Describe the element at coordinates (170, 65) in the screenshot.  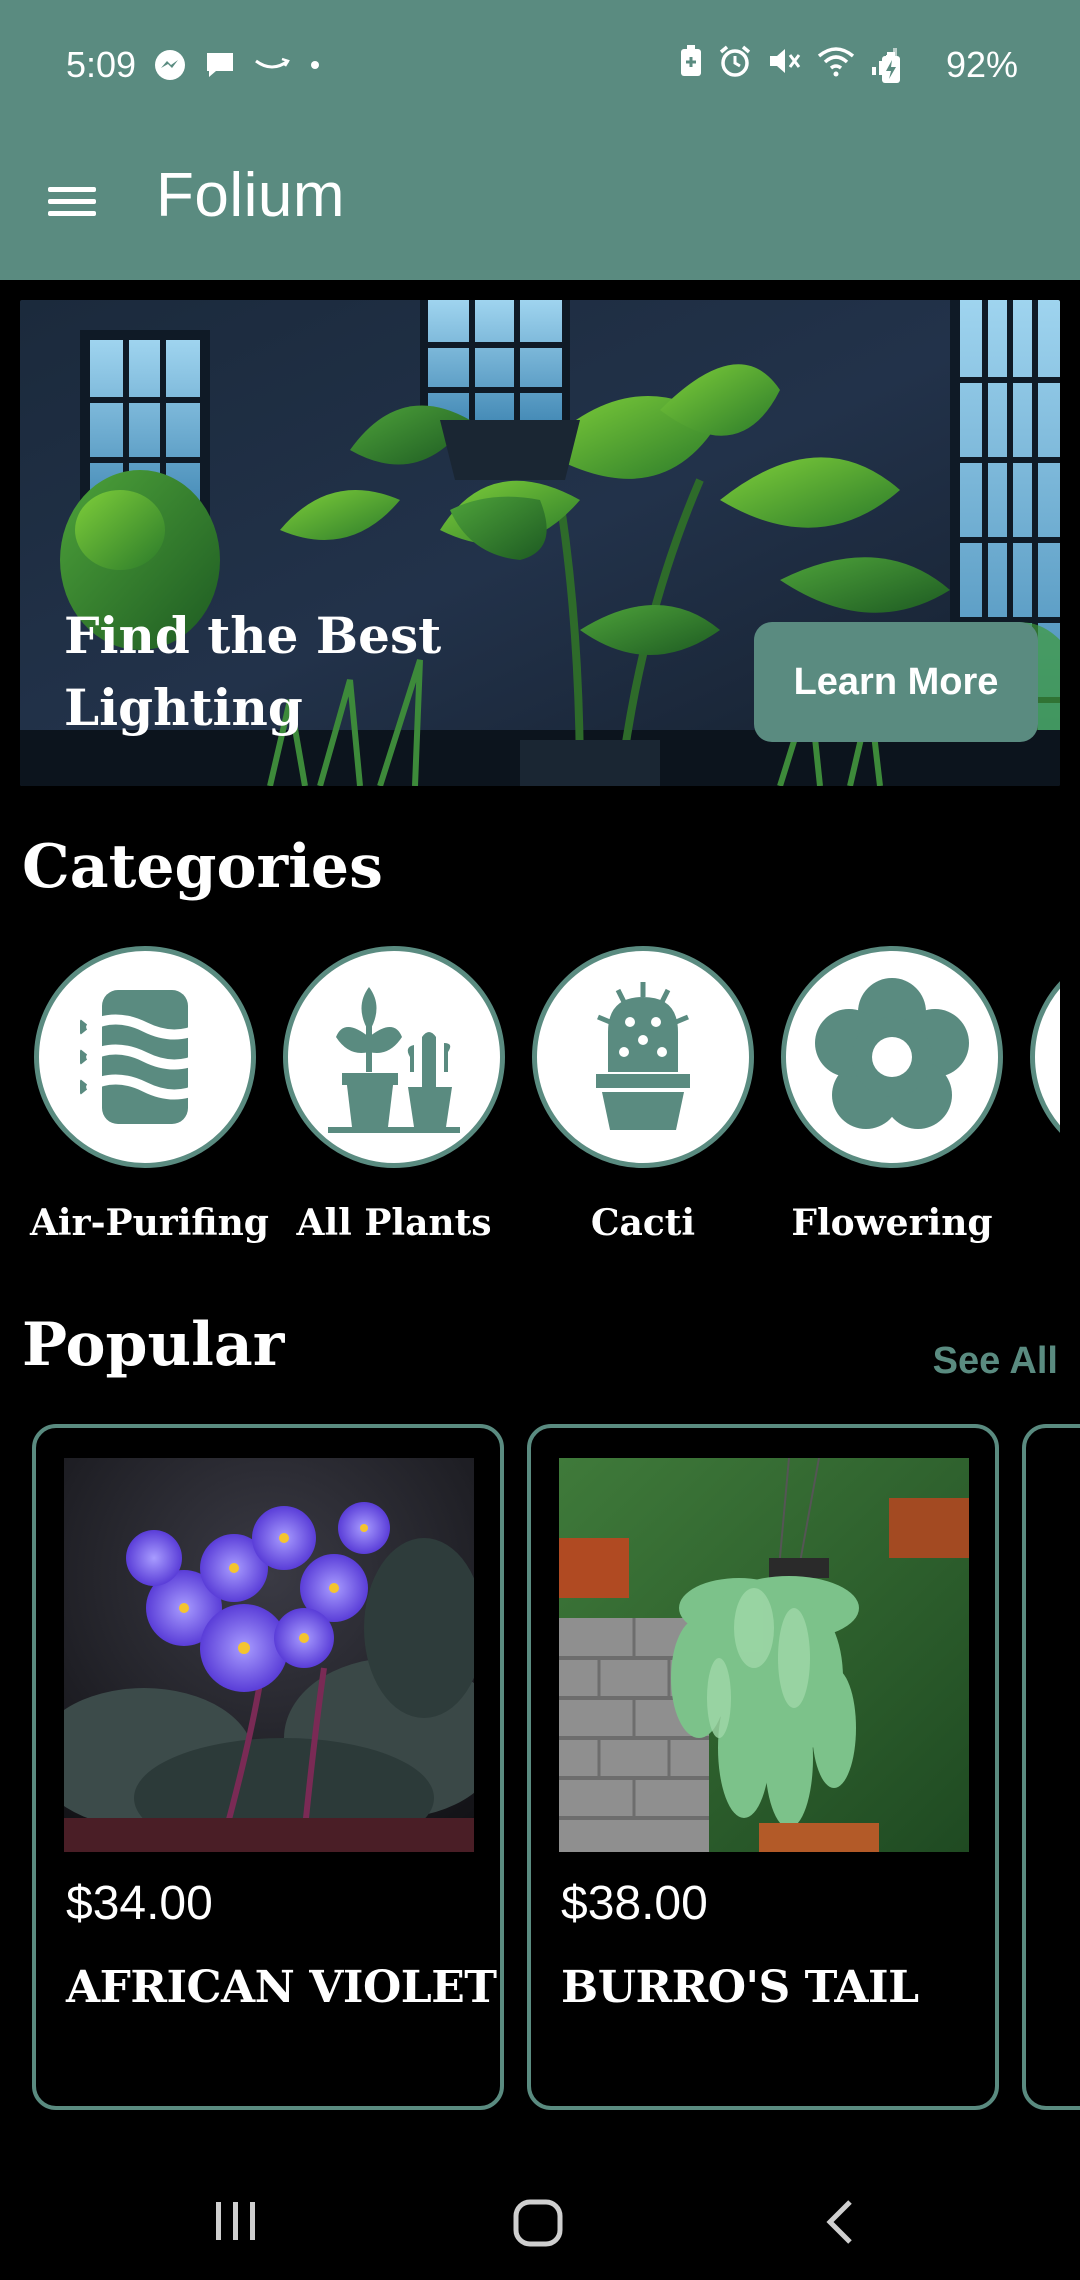
I see `messenger-icon` at that location.